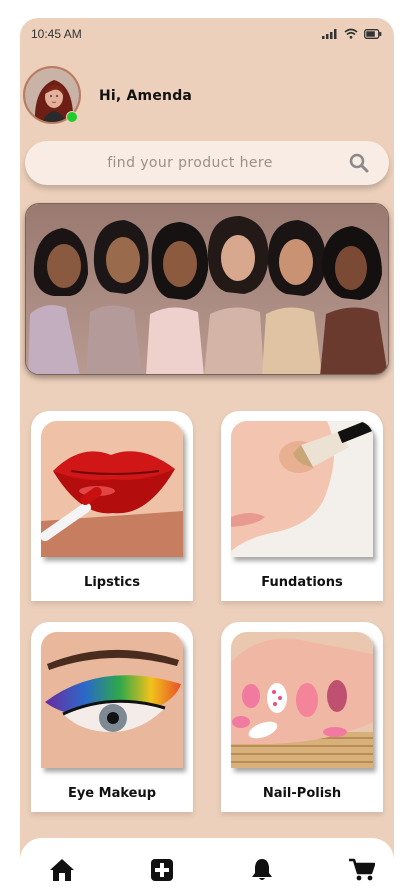  Describe the element at coordinates (302, 489) in the screenshot. I see `foundation-image` at that location.